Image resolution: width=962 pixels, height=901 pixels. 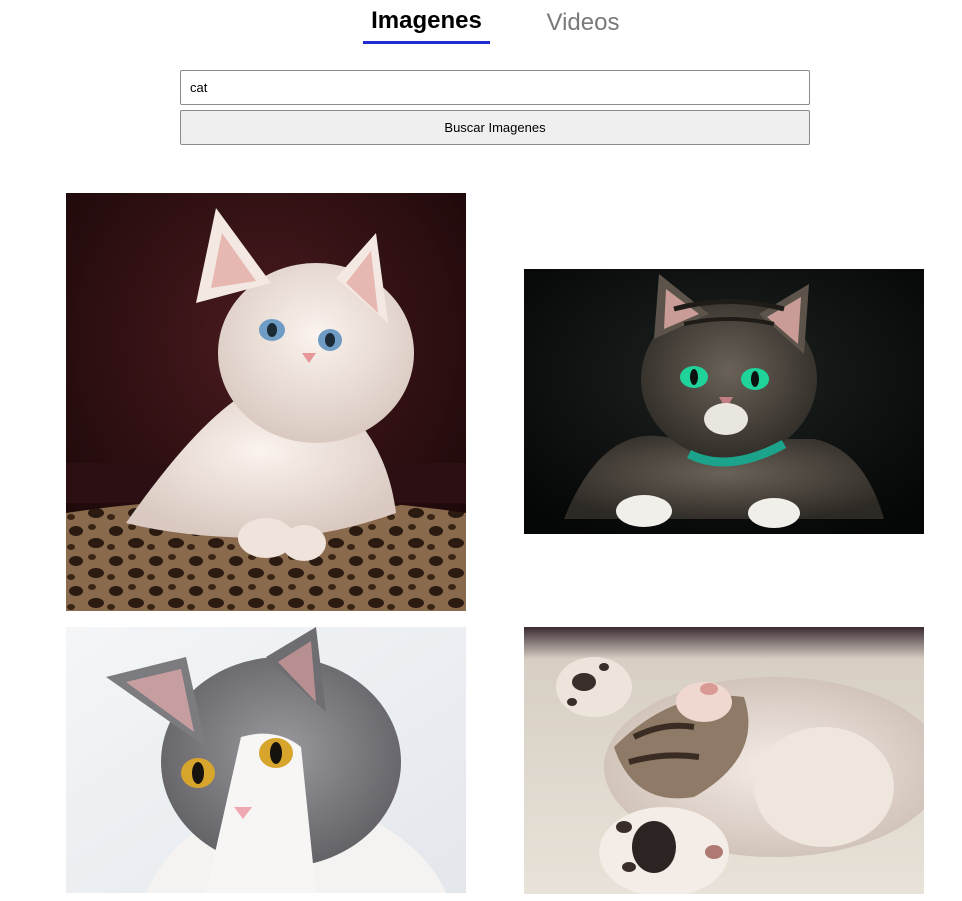 I want to click on tab-images: Imagenes, so click(x=426, y=25).